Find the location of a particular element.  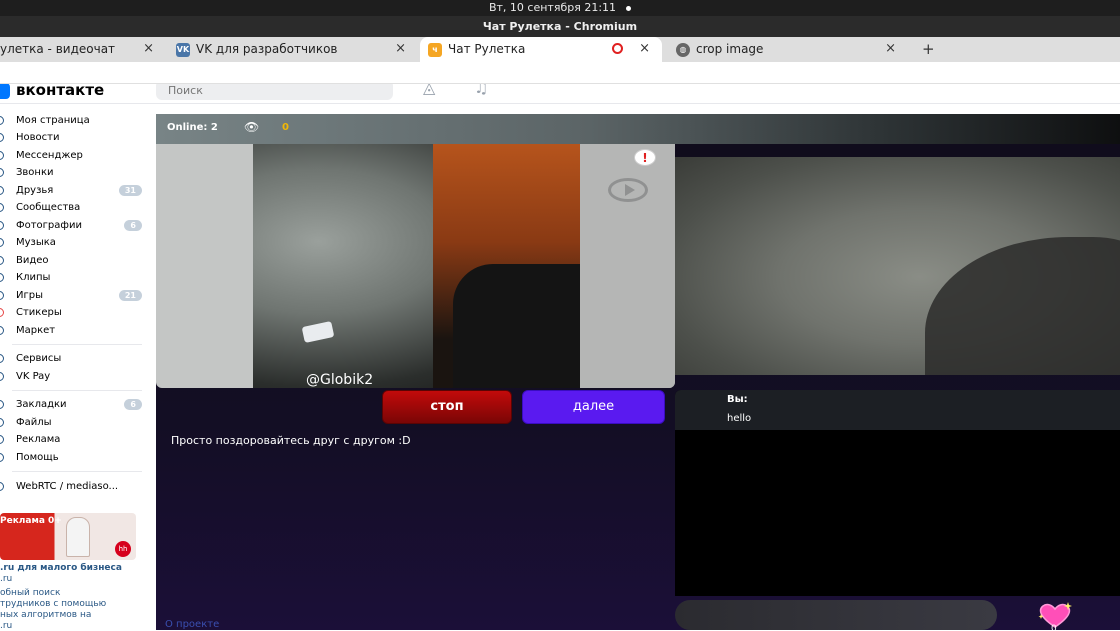

video-controls-strip: ! is located at coordinates (627, 266).